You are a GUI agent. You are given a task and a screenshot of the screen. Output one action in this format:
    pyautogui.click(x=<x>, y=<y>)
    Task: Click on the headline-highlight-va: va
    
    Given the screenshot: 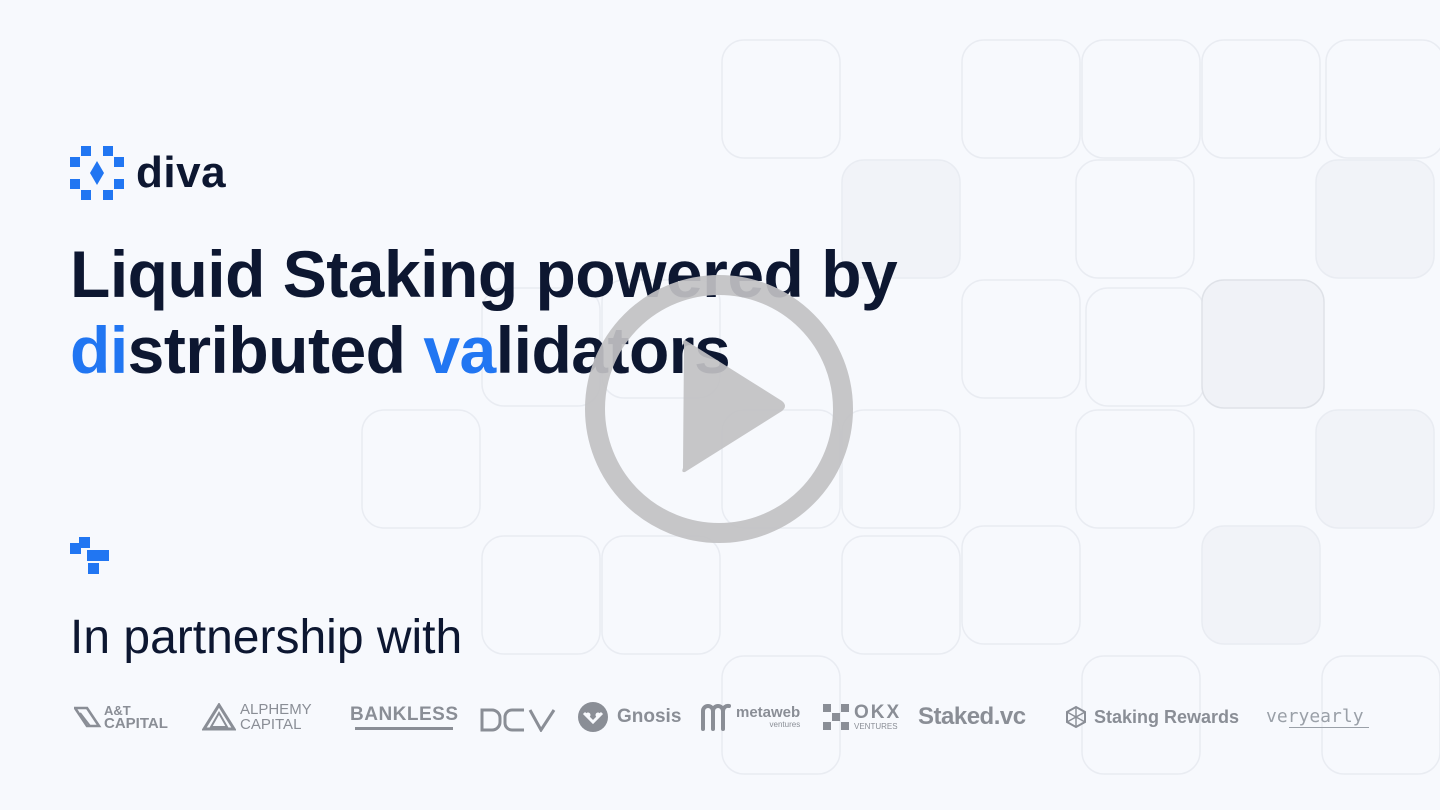 What is the action you would take?
    pyautogui.click(x=459, y=350)
    